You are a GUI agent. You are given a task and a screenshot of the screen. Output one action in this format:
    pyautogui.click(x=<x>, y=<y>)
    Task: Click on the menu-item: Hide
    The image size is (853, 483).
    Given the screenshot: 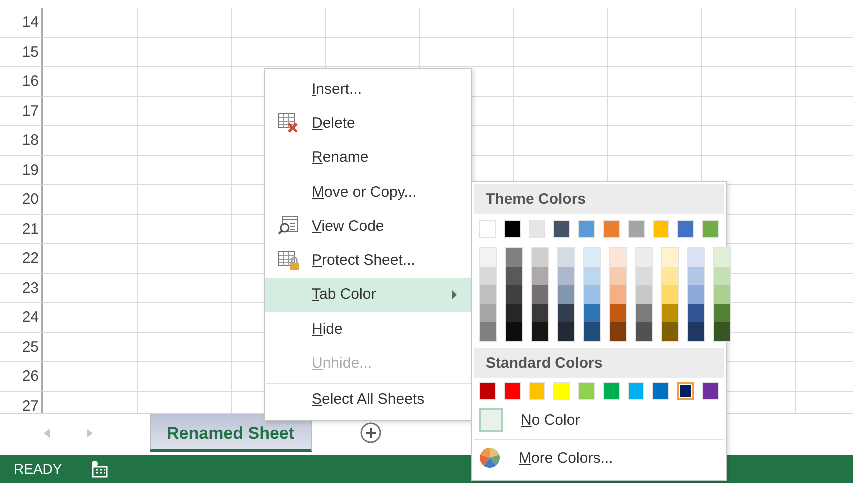 What is the action you would take?
    pyautogui.click(x=368, y=329)
    